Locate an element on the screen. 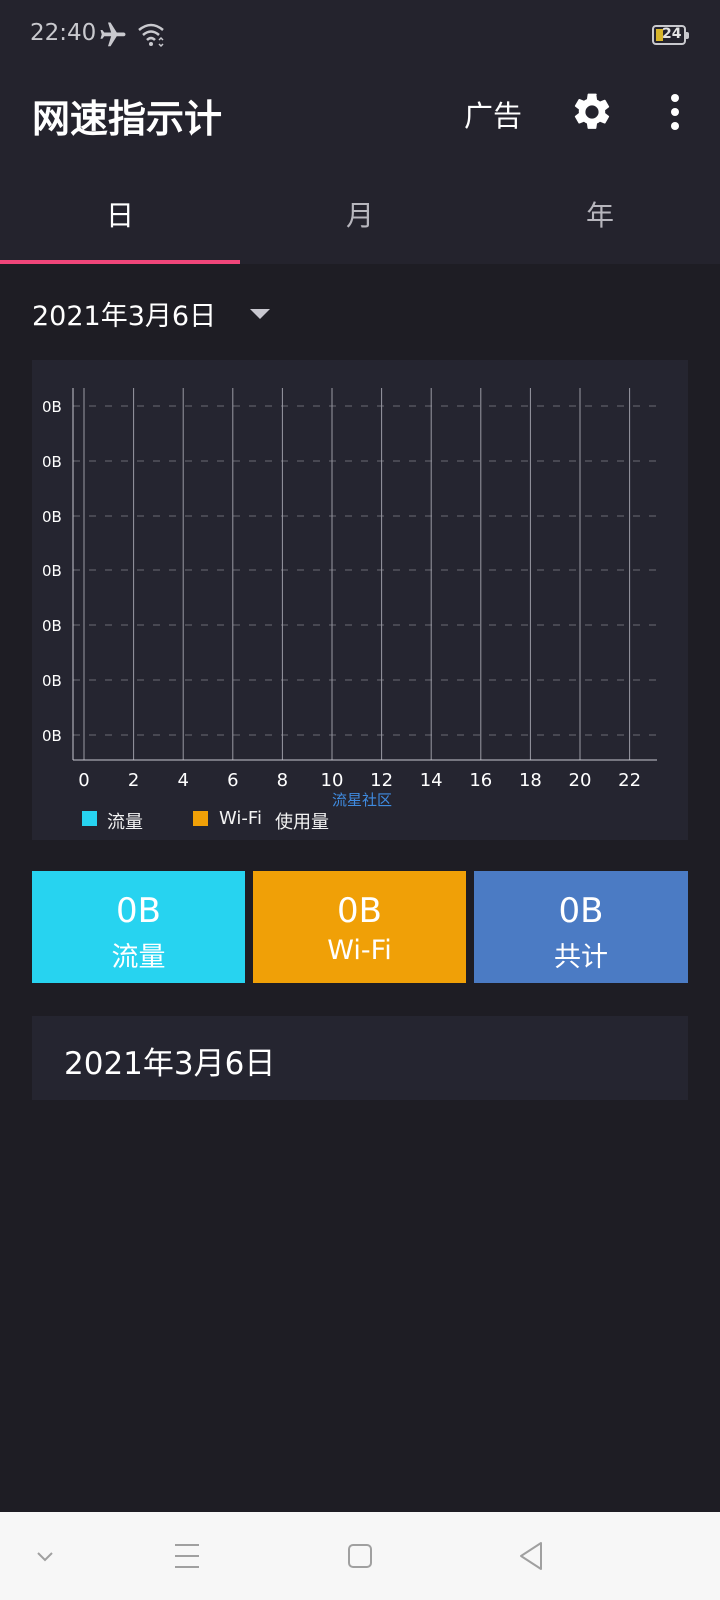 This screenshot has height=1600, width=720. x-tick-label: 18 is located at coordinates (530, 780).